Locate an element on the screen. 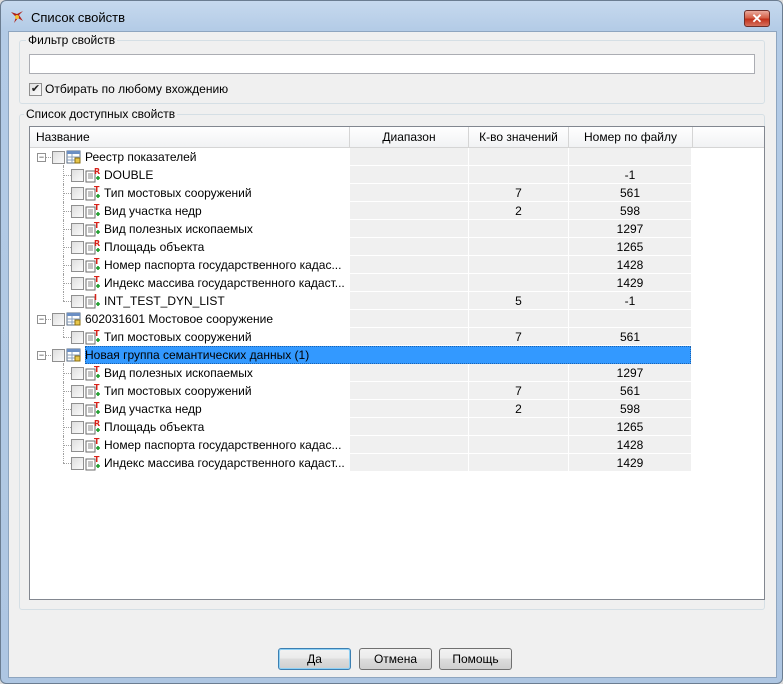  cell-file-number: 1265 is located at coordinates (630, 427).